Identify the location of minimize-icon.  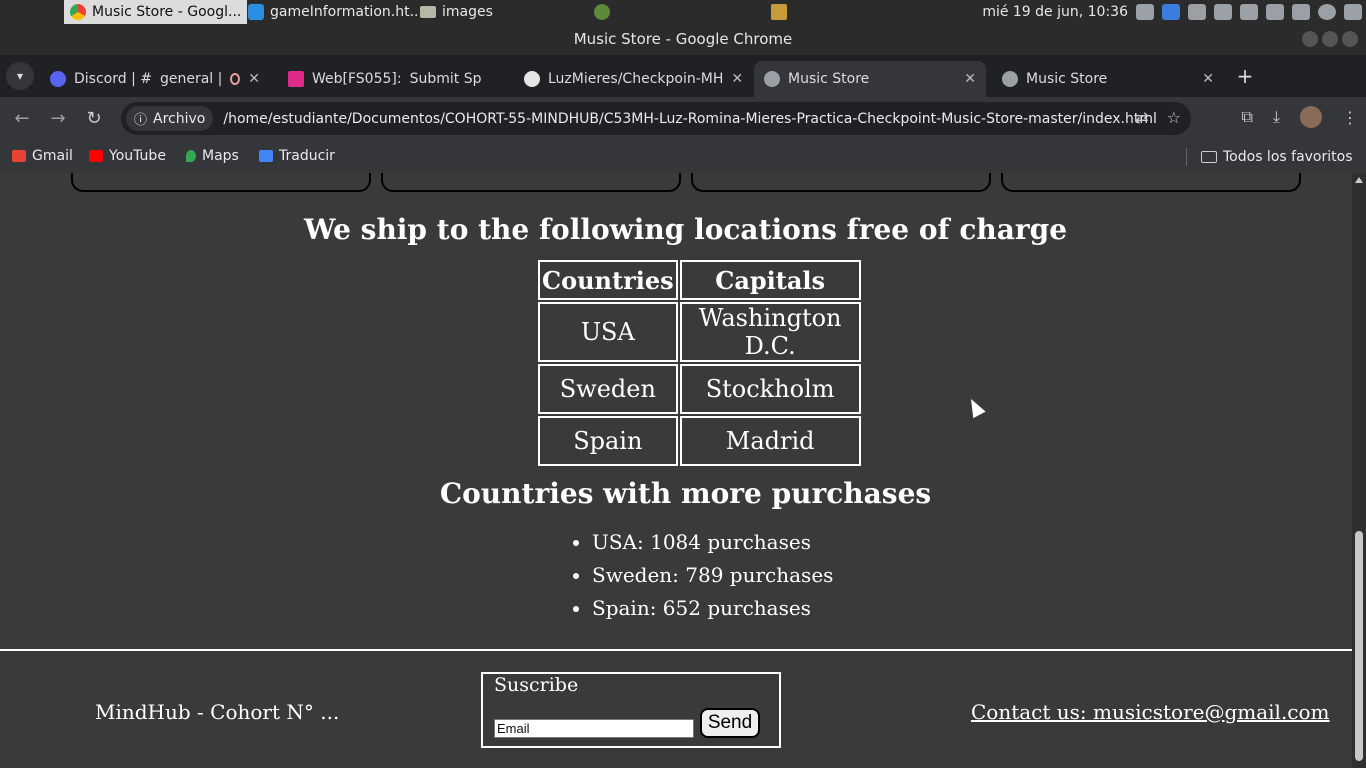
(1310, 39).